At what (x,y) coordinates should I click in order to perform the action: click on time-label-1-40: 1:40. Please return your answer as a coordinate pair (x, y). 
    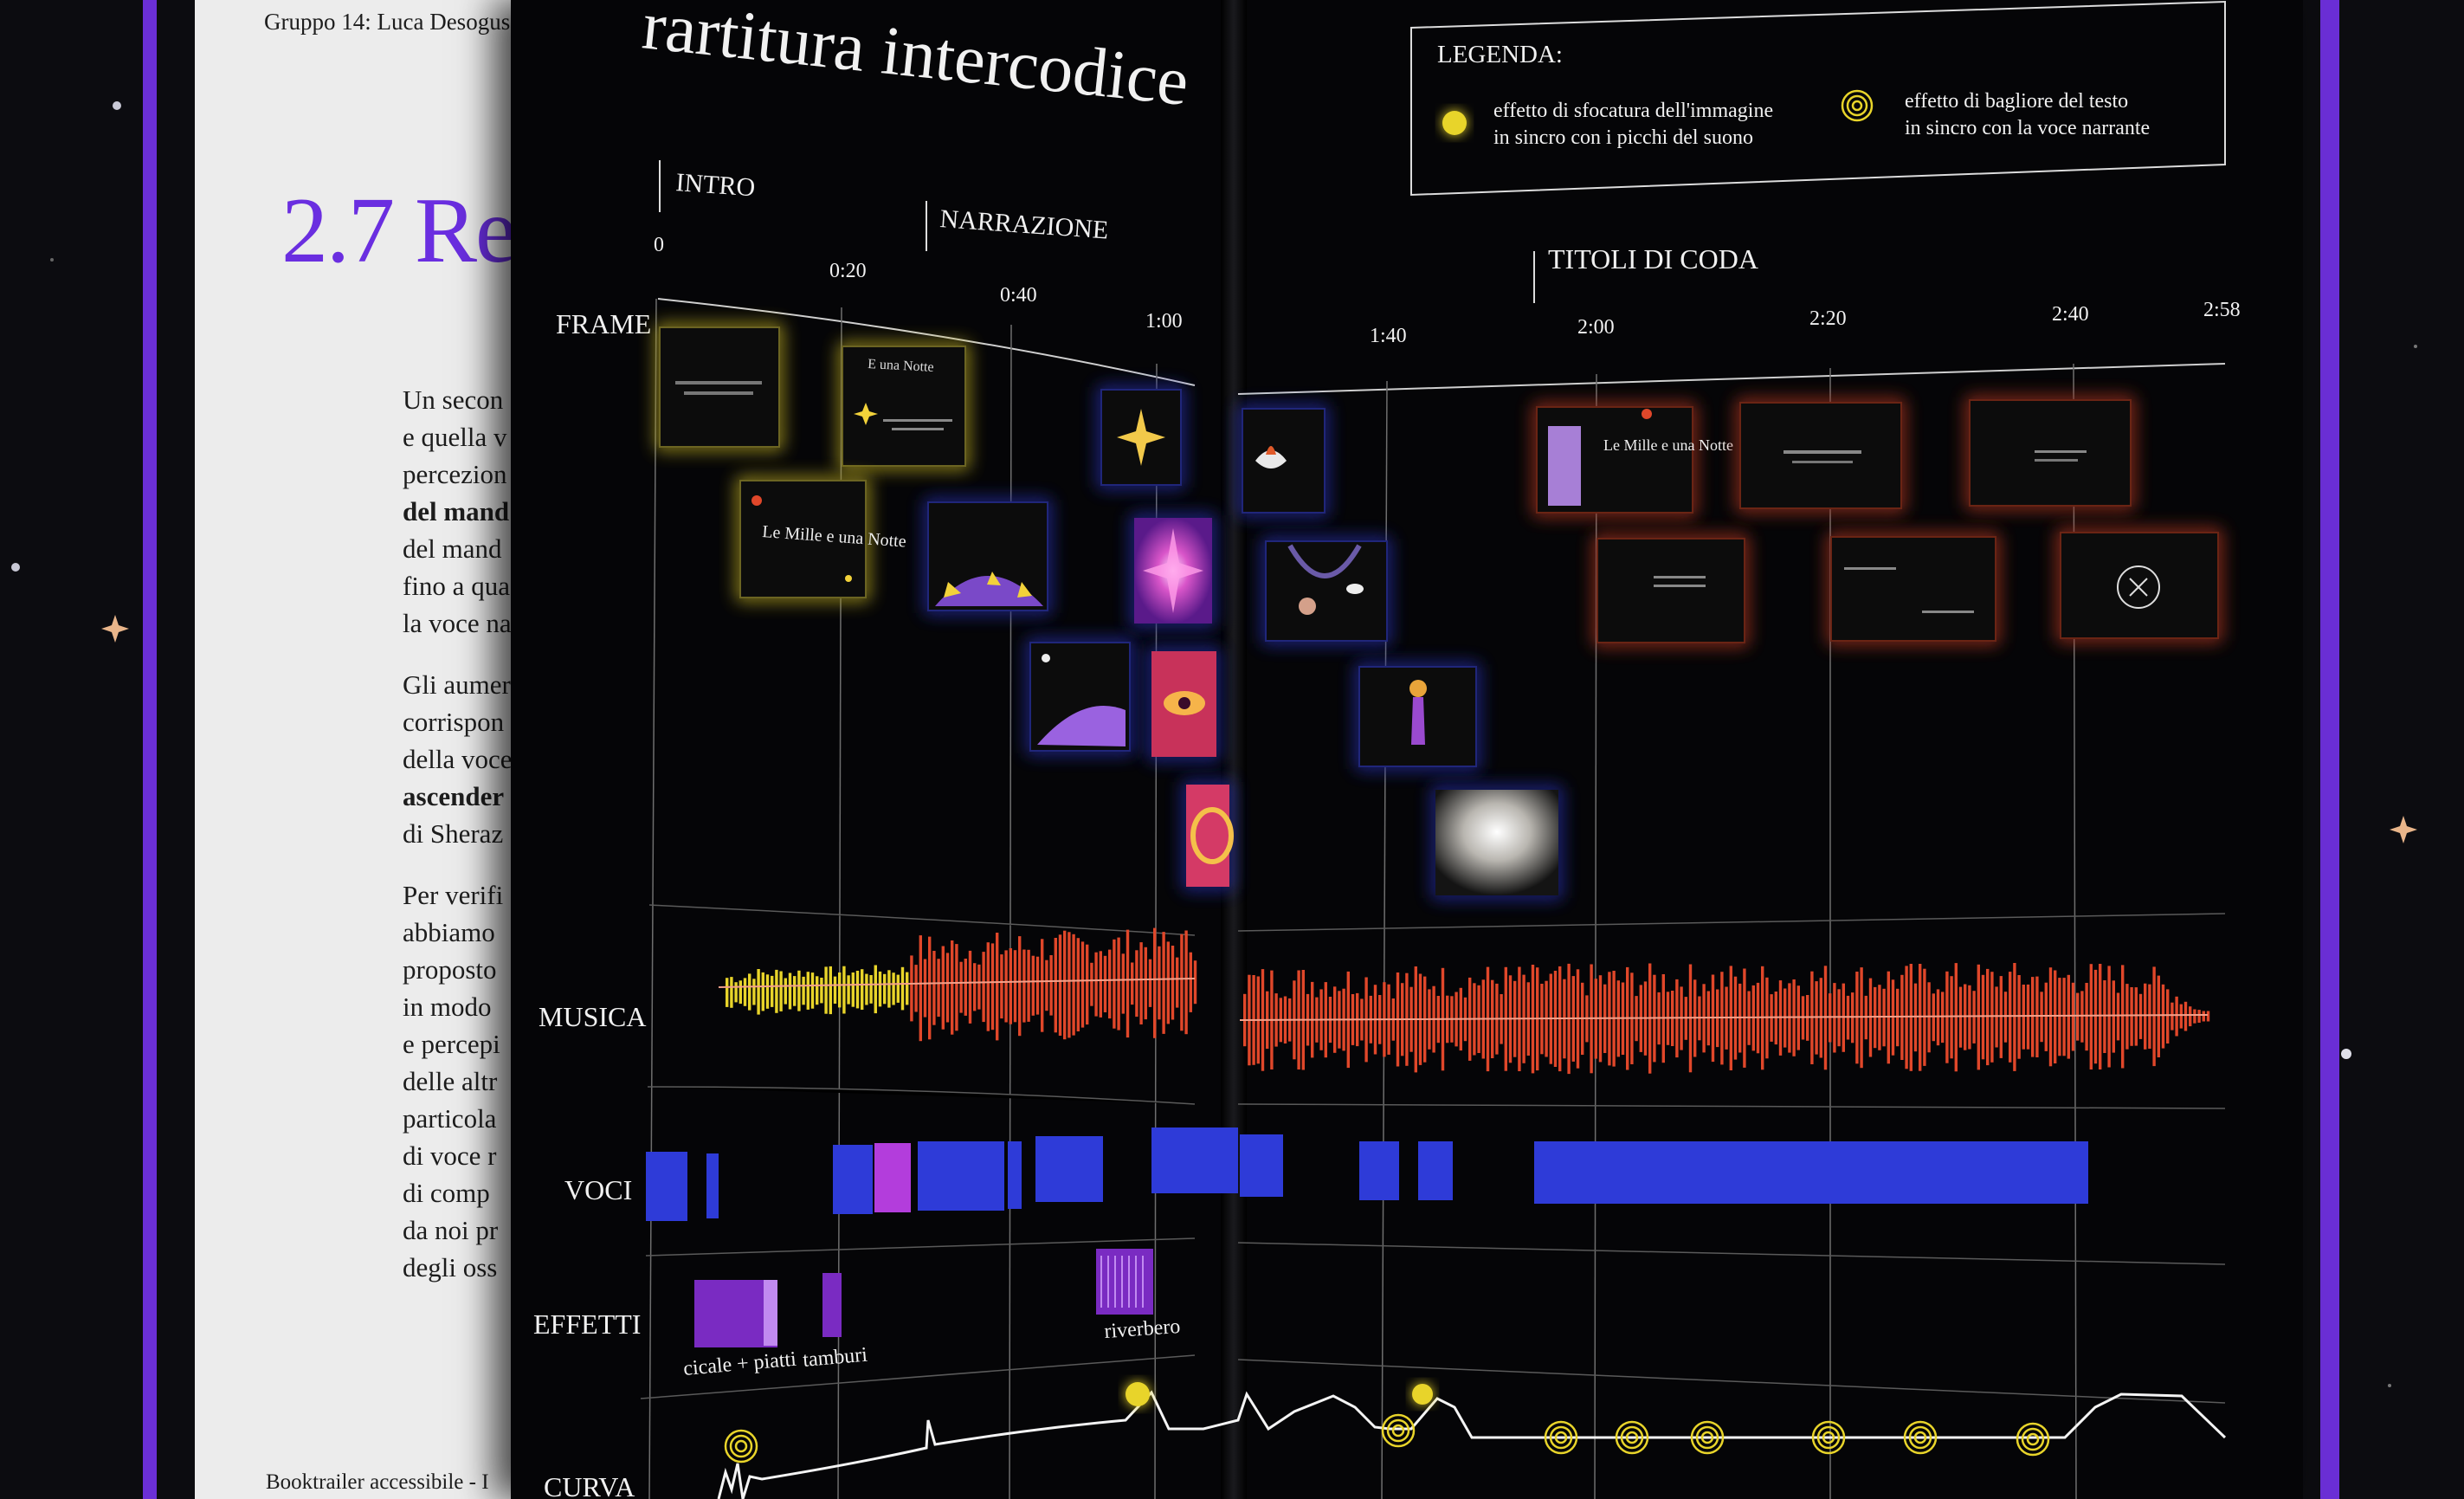
    Looking at the image, I should click on (1388, 336).